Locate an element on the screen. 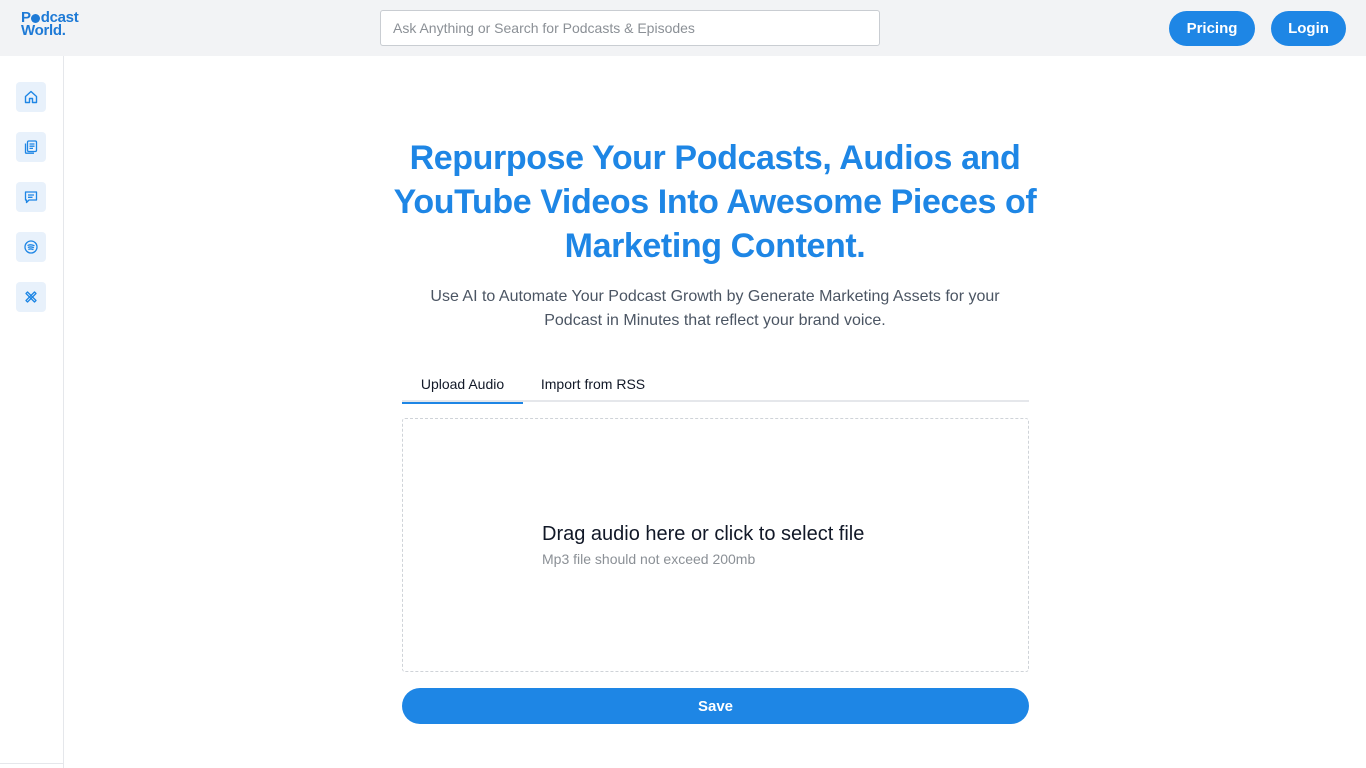 This screenshot has height=768, width=1366. podcast-feed-icon is located at coordinates (31, 247).